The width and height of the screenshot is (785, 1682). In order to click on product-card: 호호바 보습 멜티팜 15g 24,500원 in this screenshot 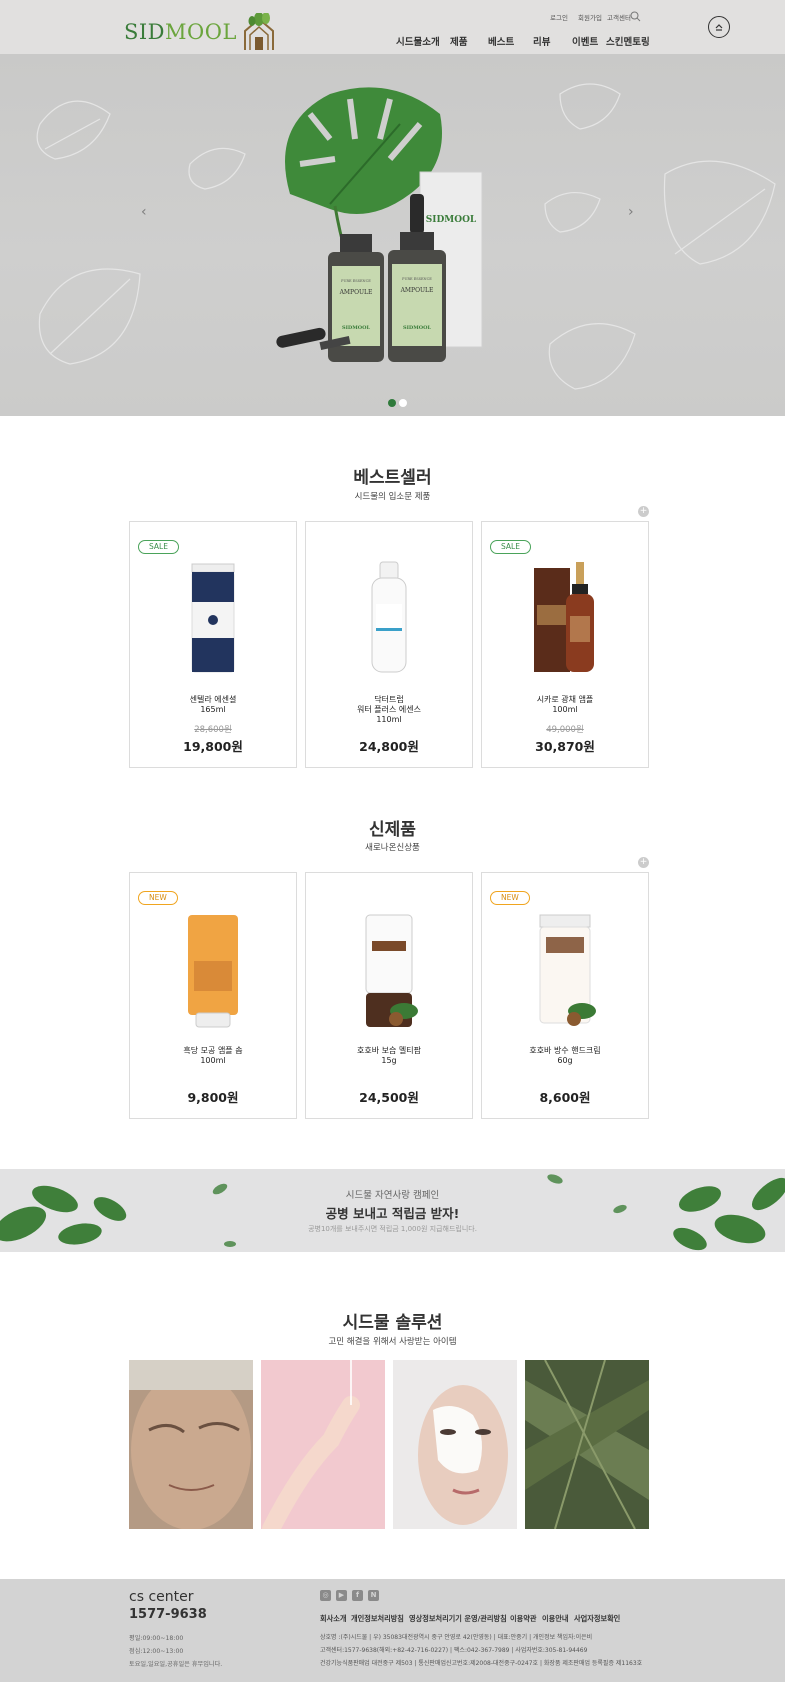, I will do `click(389, 995)`.